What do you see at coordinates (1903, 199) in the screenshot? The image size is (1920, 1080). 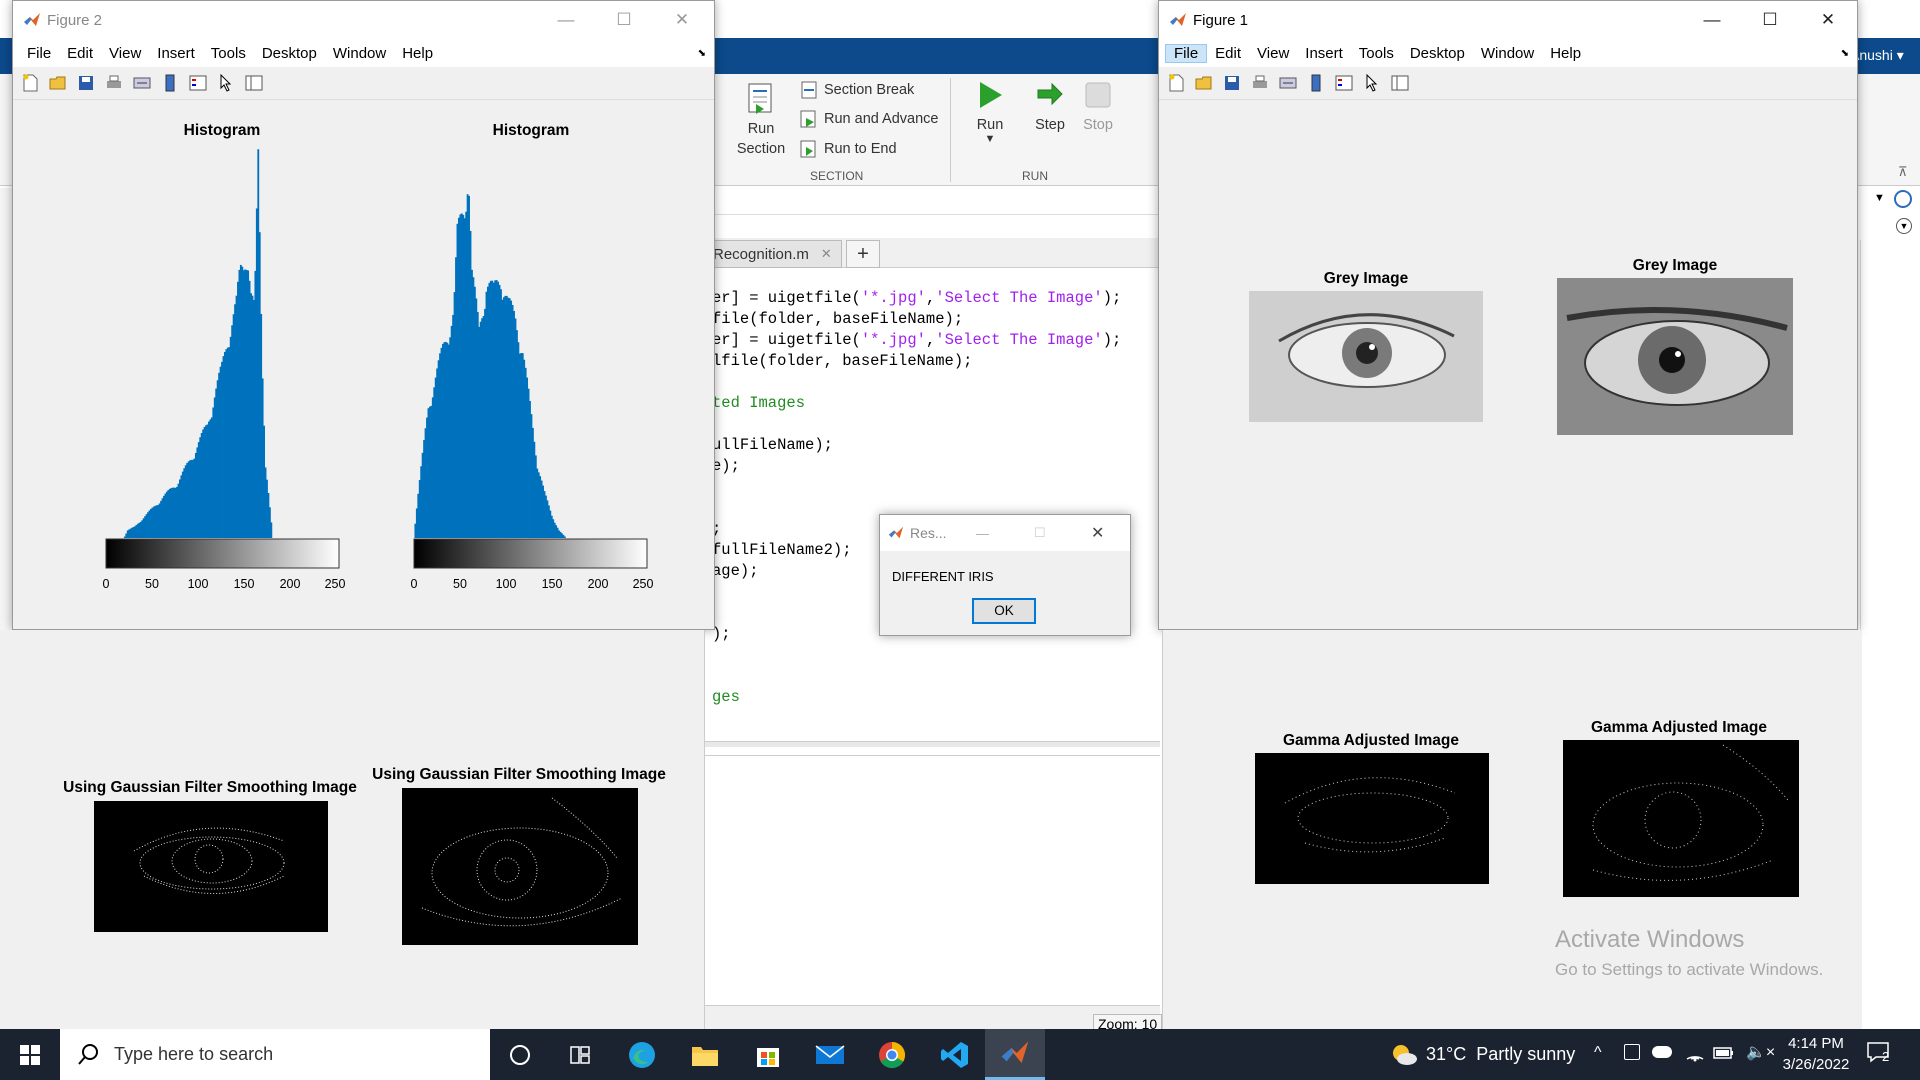 I see `right-panel-search-icon` at bounding box center [1903, 199].